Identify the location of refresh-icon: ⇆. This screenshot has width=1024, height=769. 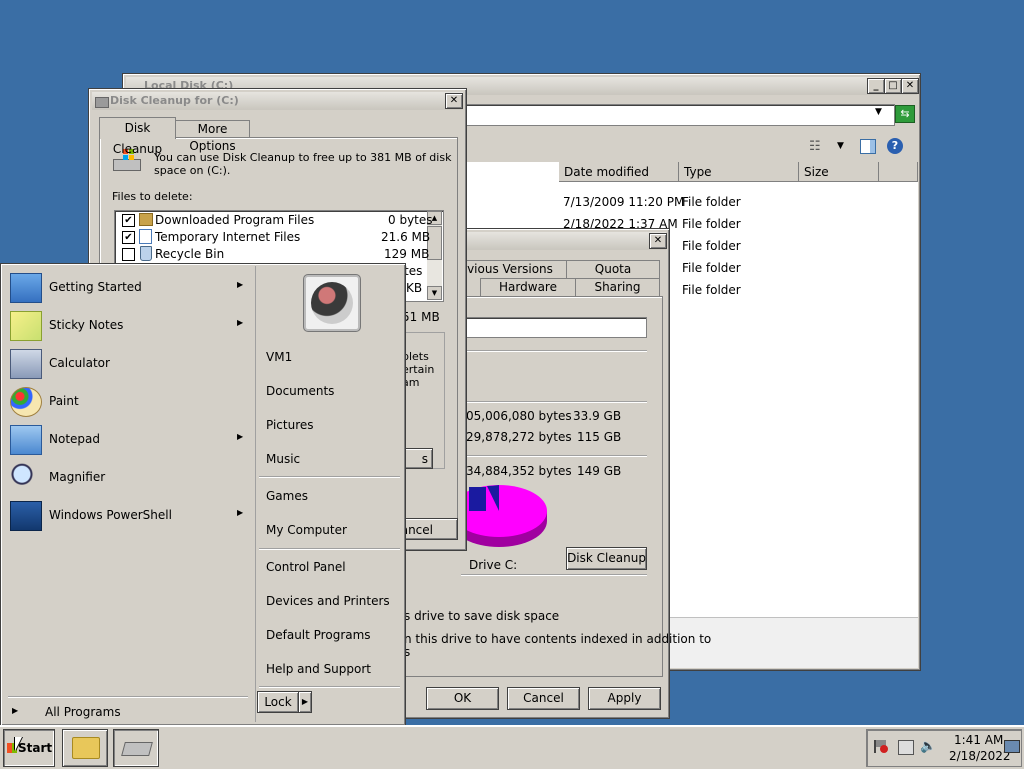
(905, 114).